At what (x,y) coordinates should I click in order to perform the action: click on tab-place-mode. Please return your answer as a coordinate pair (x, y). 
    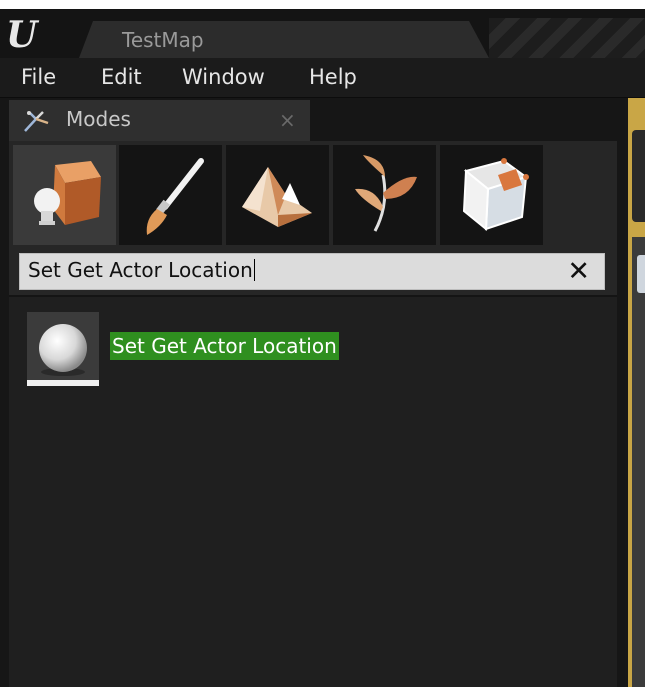
    Looking at the image, I should click on (64, 195).